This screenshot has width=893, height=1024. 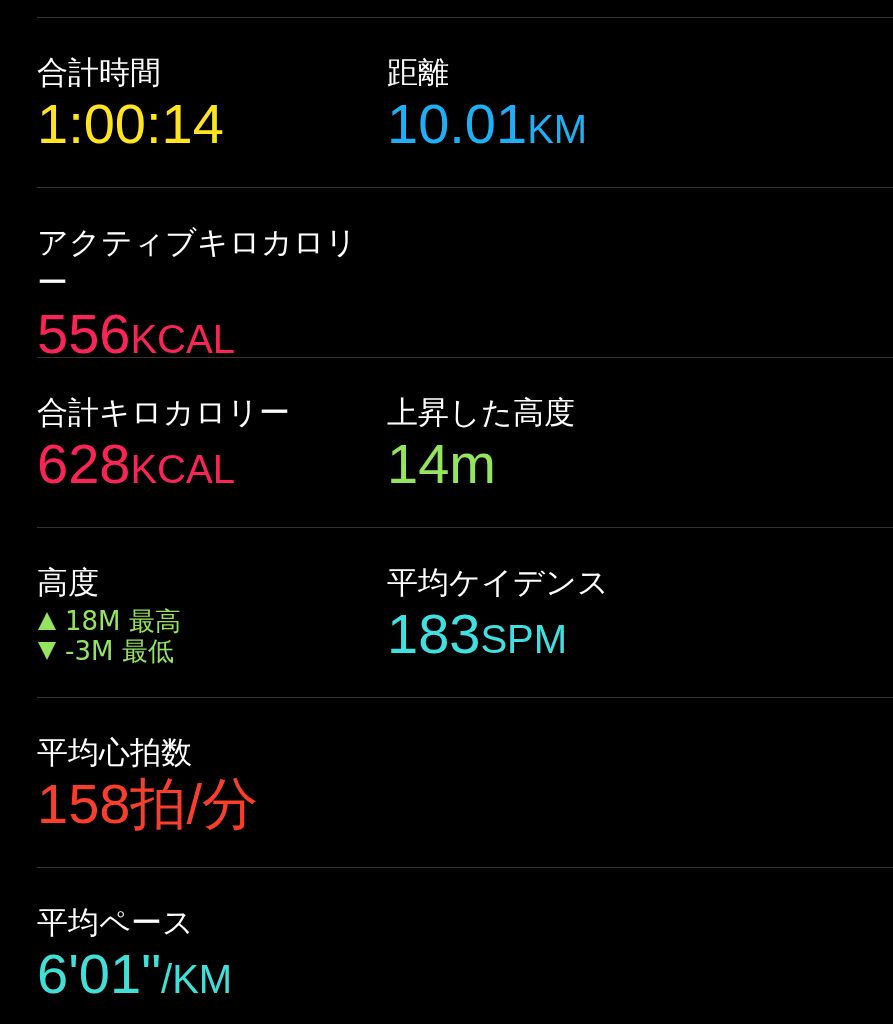 What do you see at coordinates (123, 621) in the screenshot?
I see `altitude-reading: 18M 最高` at bounding box center [123, 621].